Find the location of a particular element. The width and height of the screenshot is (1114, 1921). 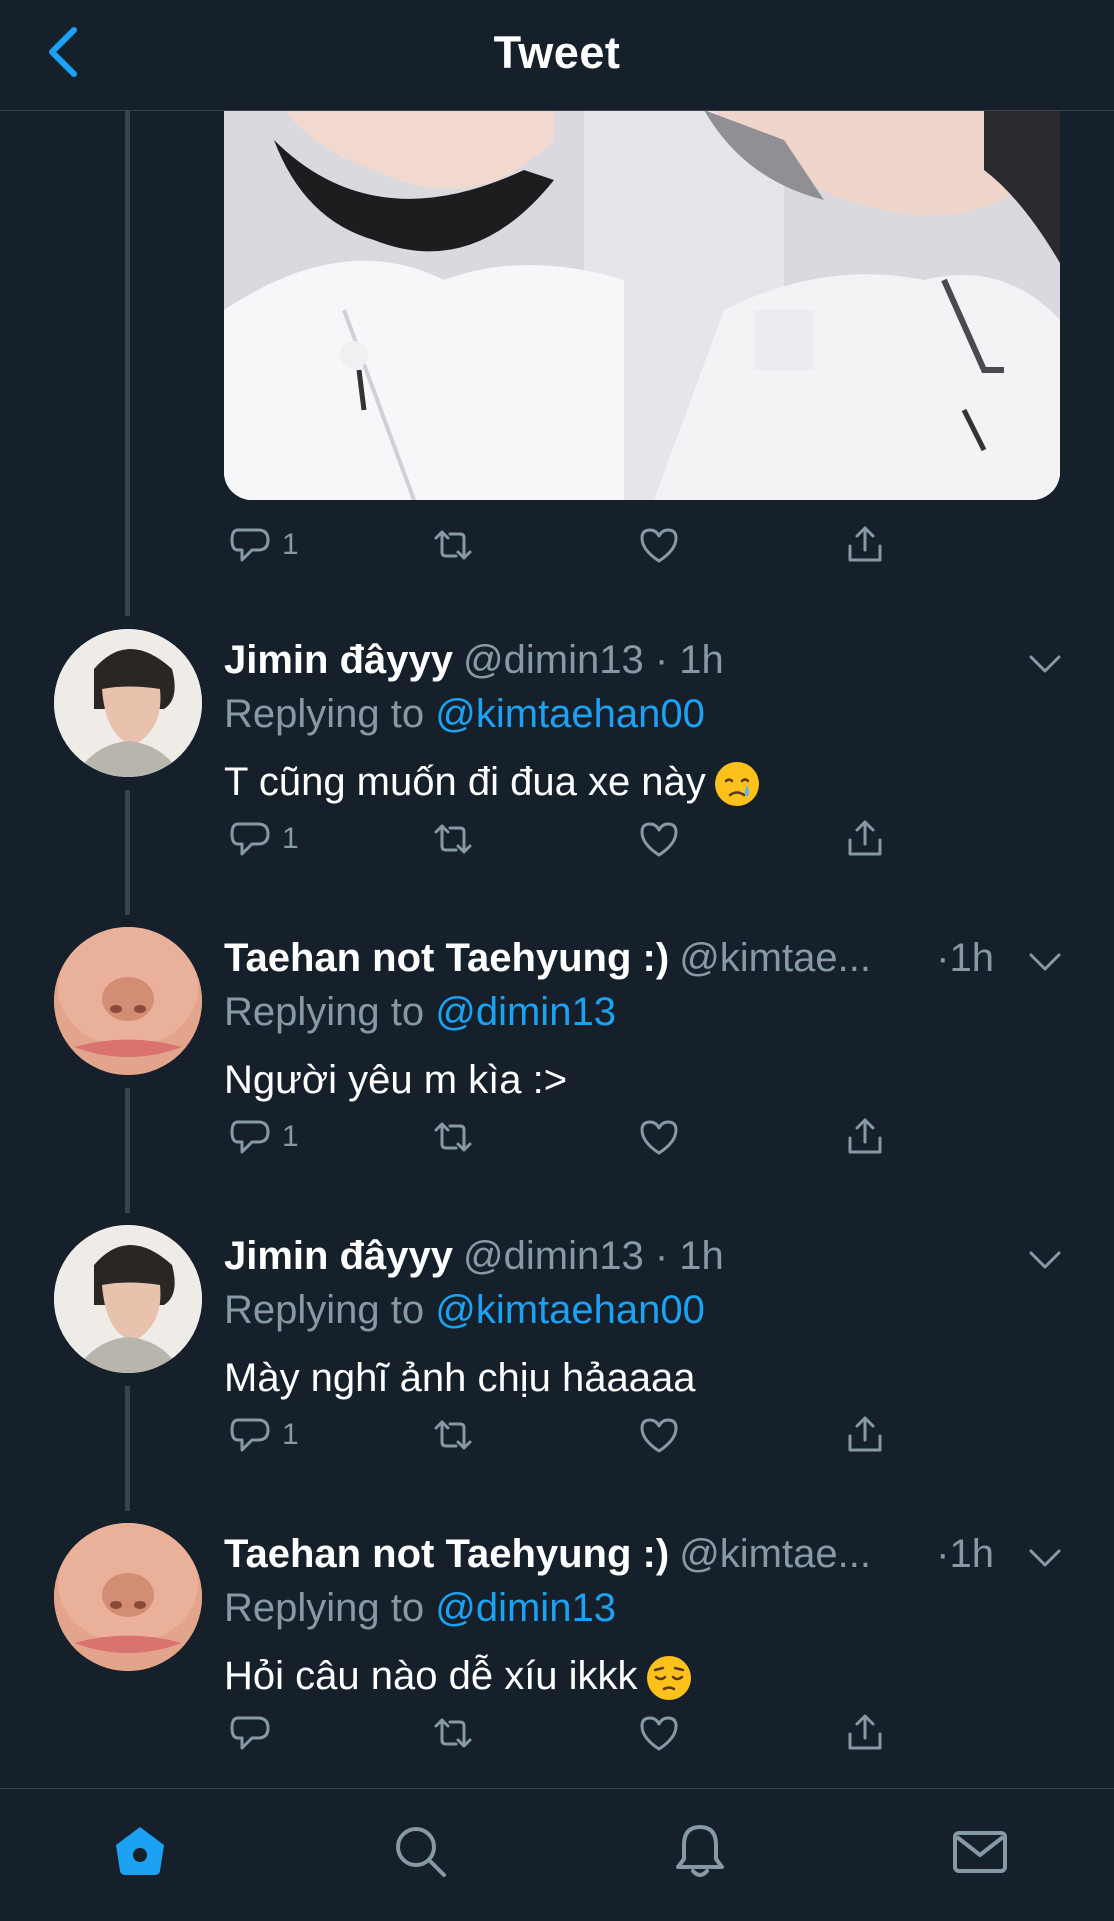

bell-icon is located at coordinates (700, 1851).